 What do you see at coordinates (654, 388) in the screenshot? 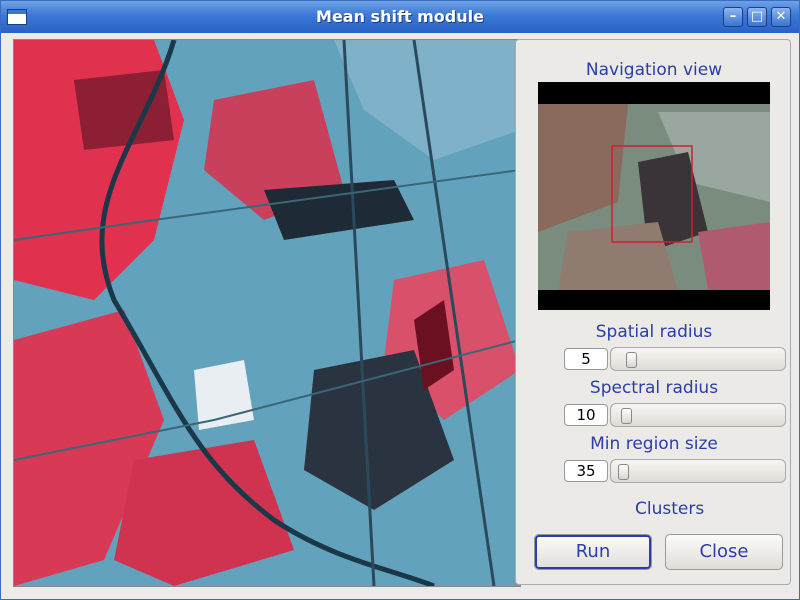
I see `spectral-radius-label: Spectral radius` at bounding box center [654, 388].